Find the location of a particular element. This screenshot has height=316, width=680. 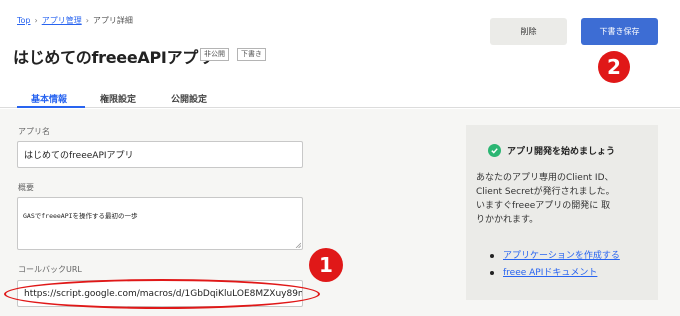

callback-url-label: コールバックURL is located at coordinates (50, 269).